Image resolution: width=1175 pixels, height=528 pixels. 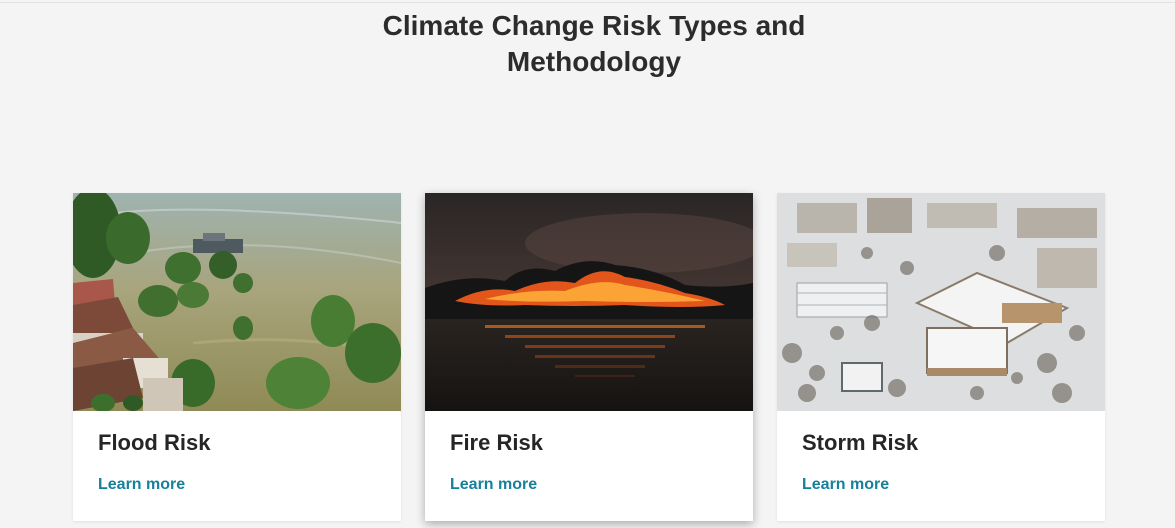 I want to click on fire-risk-image, so click(x=589, y=302).